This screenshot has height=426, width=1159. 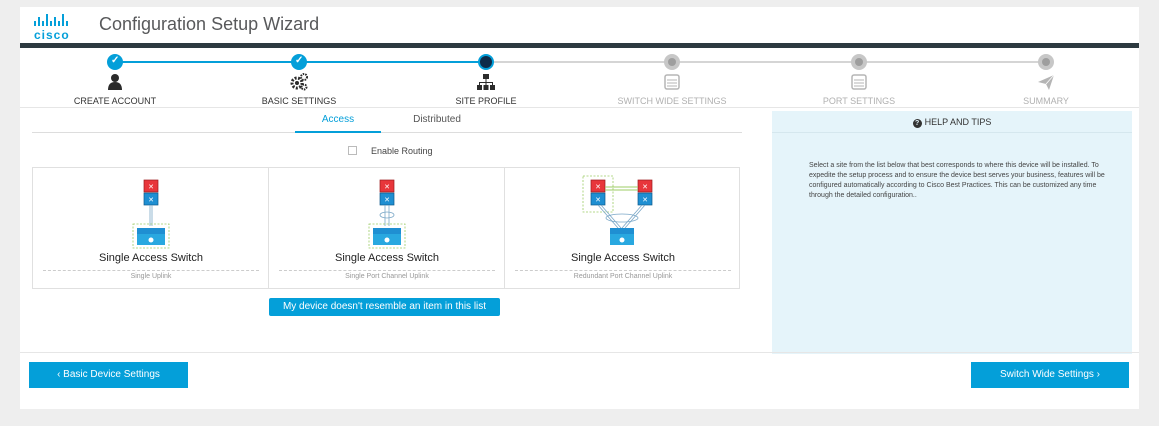 I want to click on step-label-site-profile: SITE PROFILE, so click(x=486, y=101).